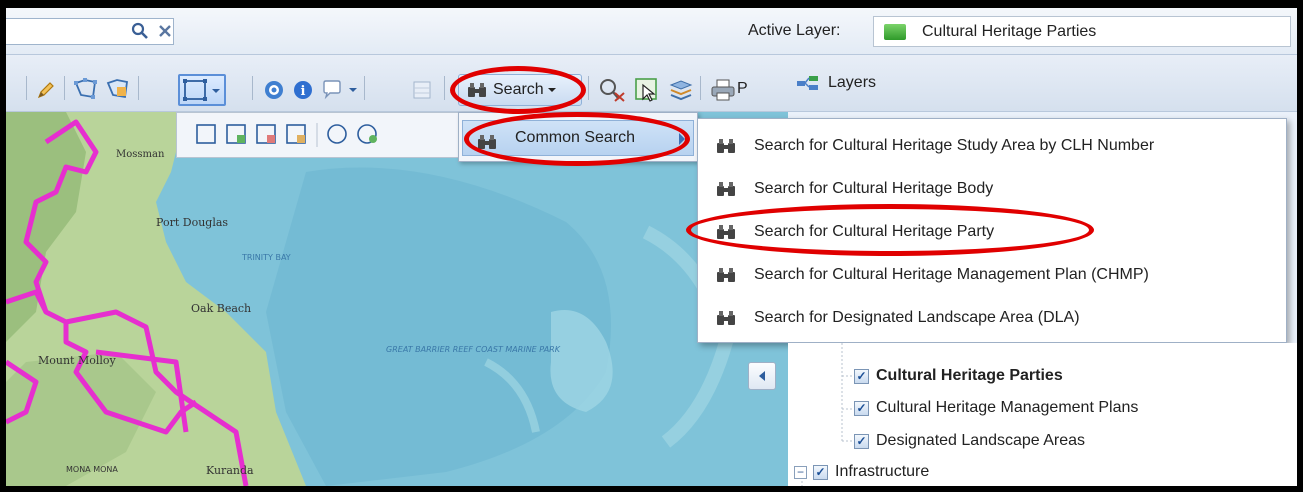  I want to click on layer-item-designated-landscape-areas: ✓ Designated Landscape Areas, so click(969, 441).